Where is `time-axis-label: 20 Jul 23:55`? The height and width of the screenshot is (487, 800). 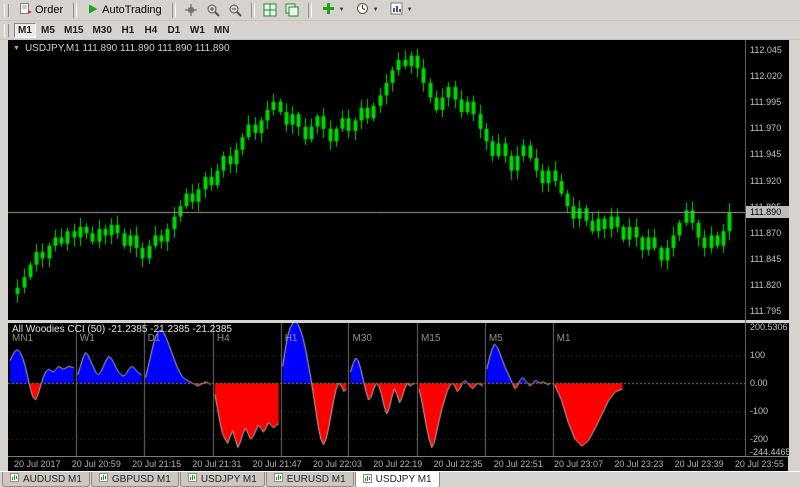
time-axis-label: 20 Jul 23:55 is located at coordinates (759, 464).